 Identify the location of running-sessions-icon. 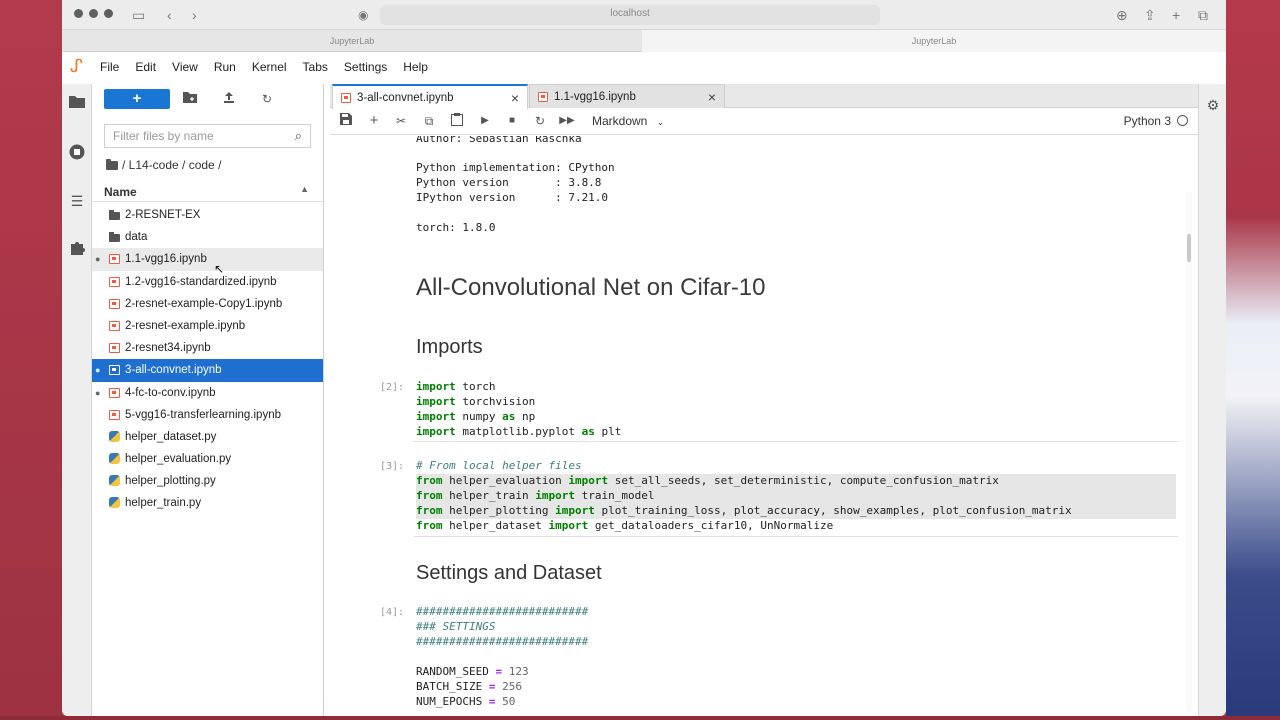
(77, 153).